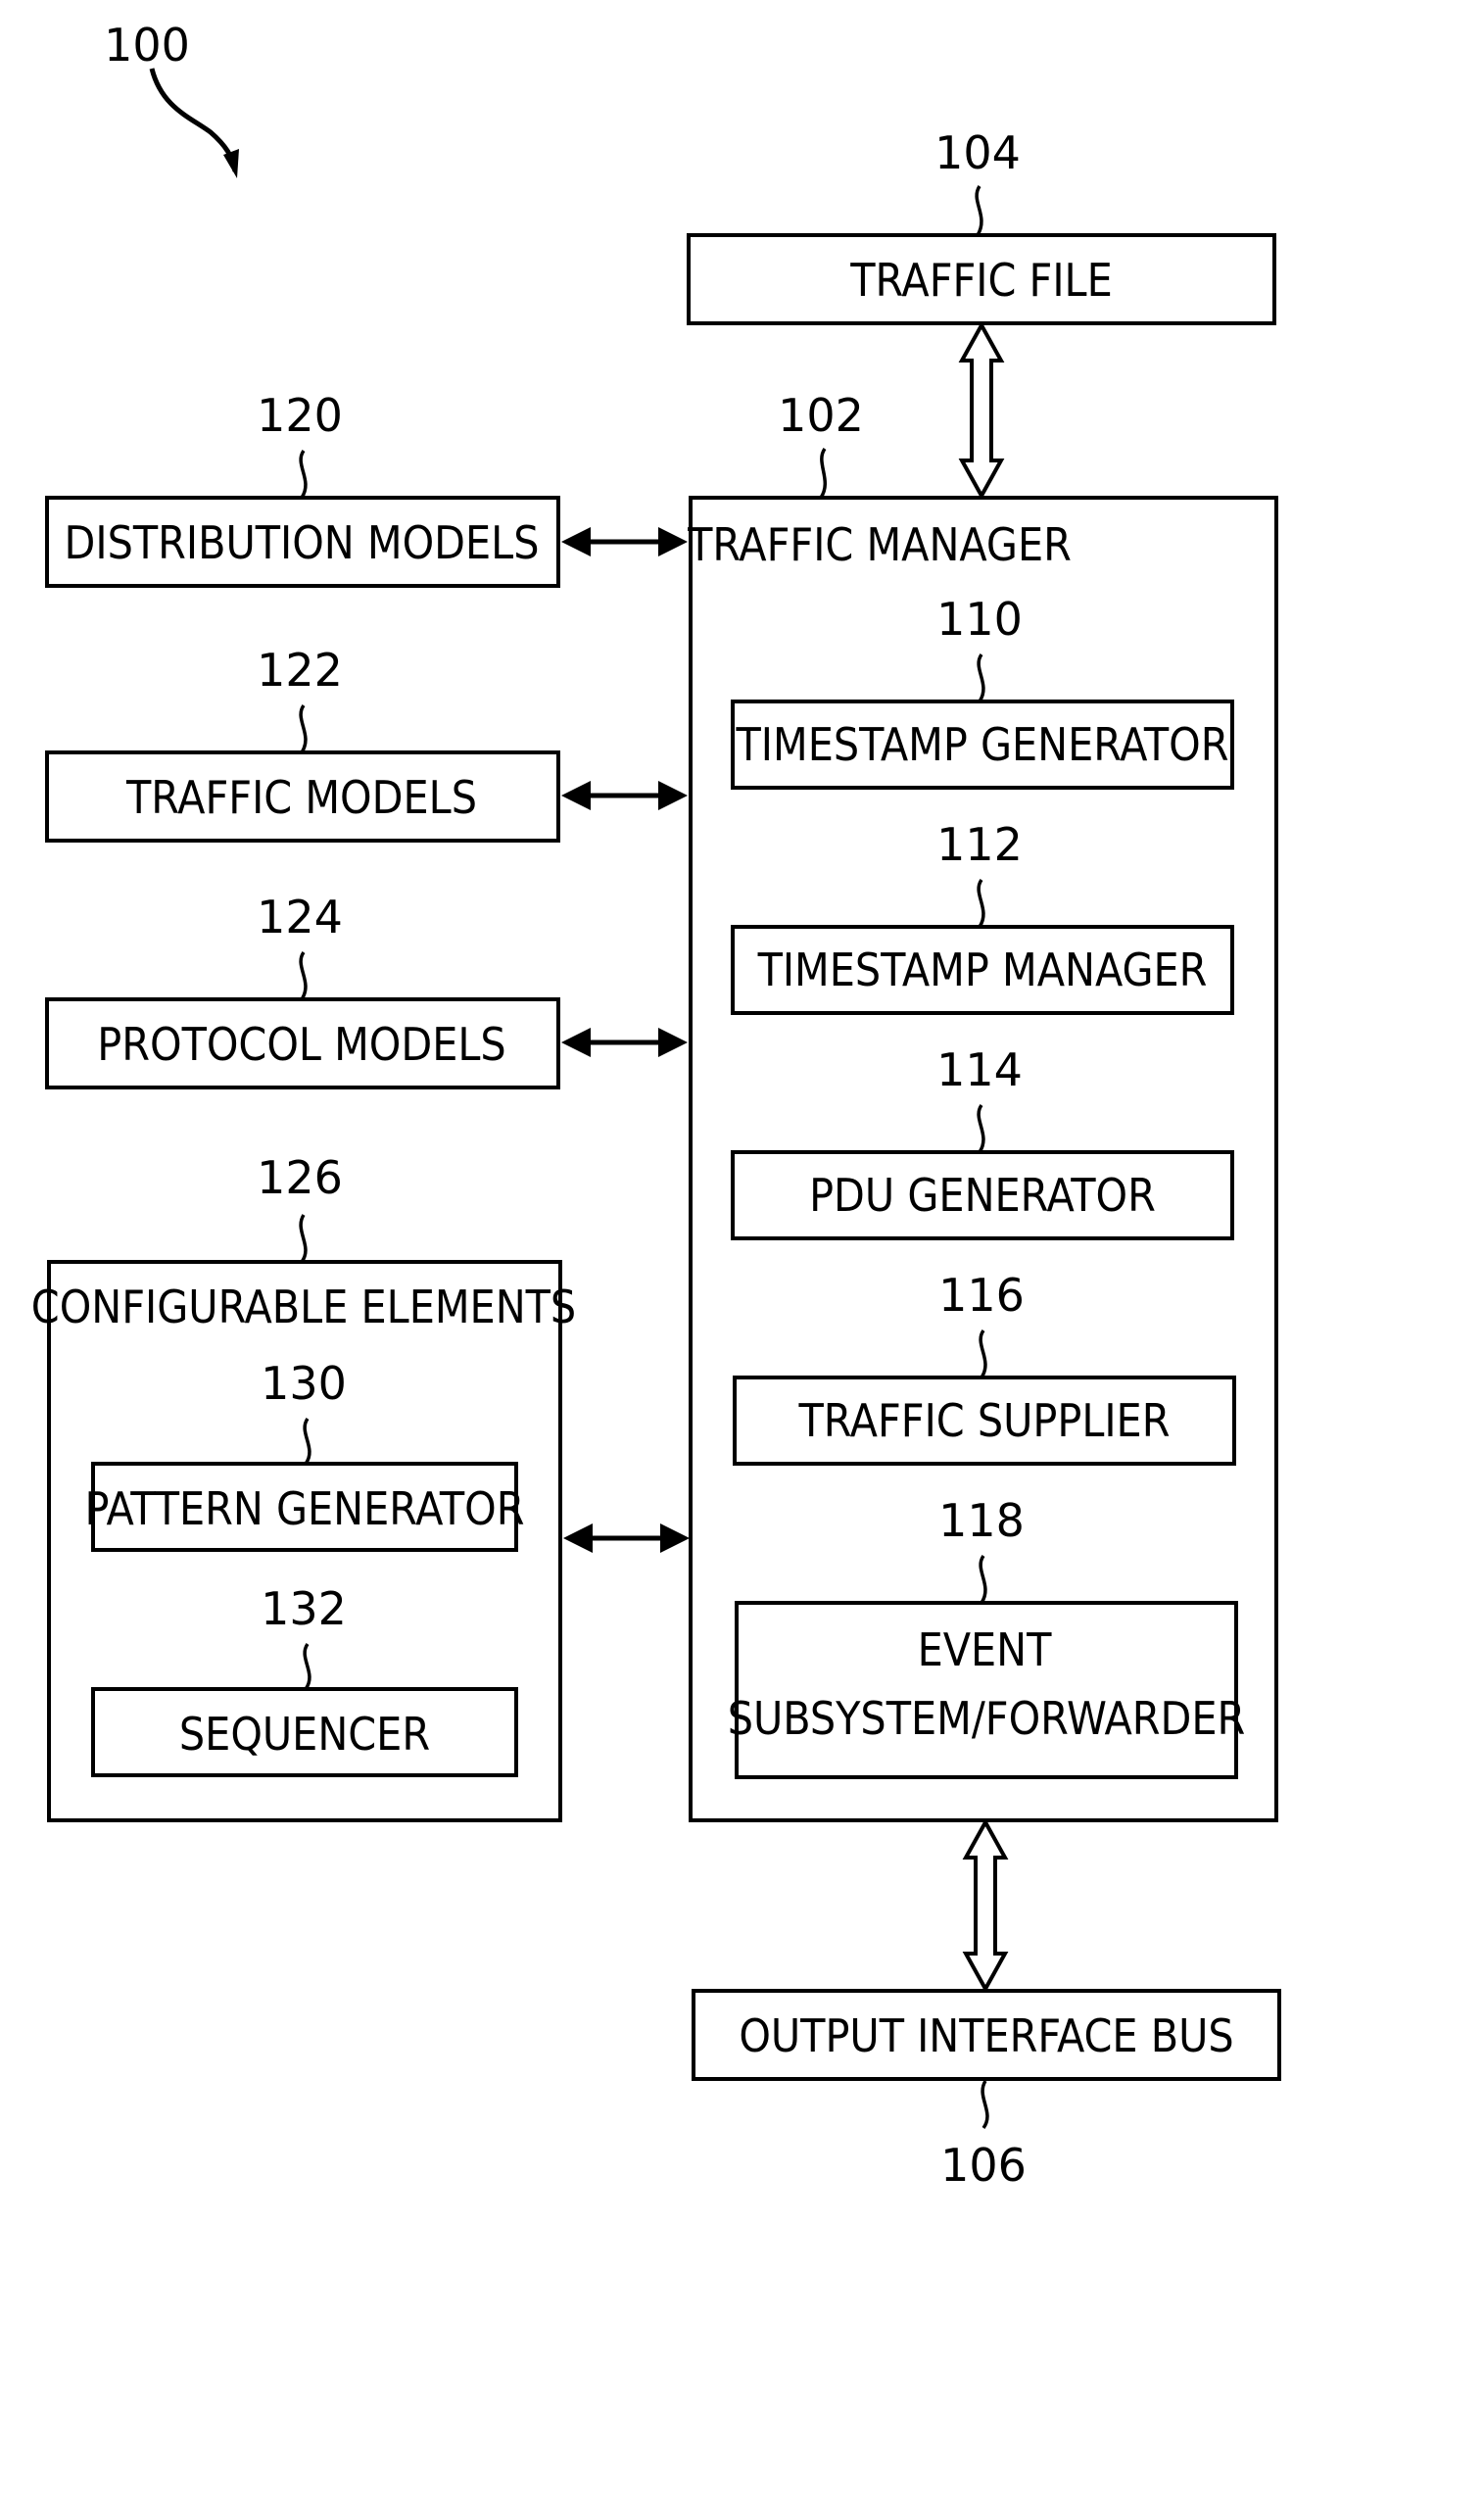 This screenshot has width=1484, height=2513. I want to click on bidirectional-bus-arrow-top, so click(981, 410).